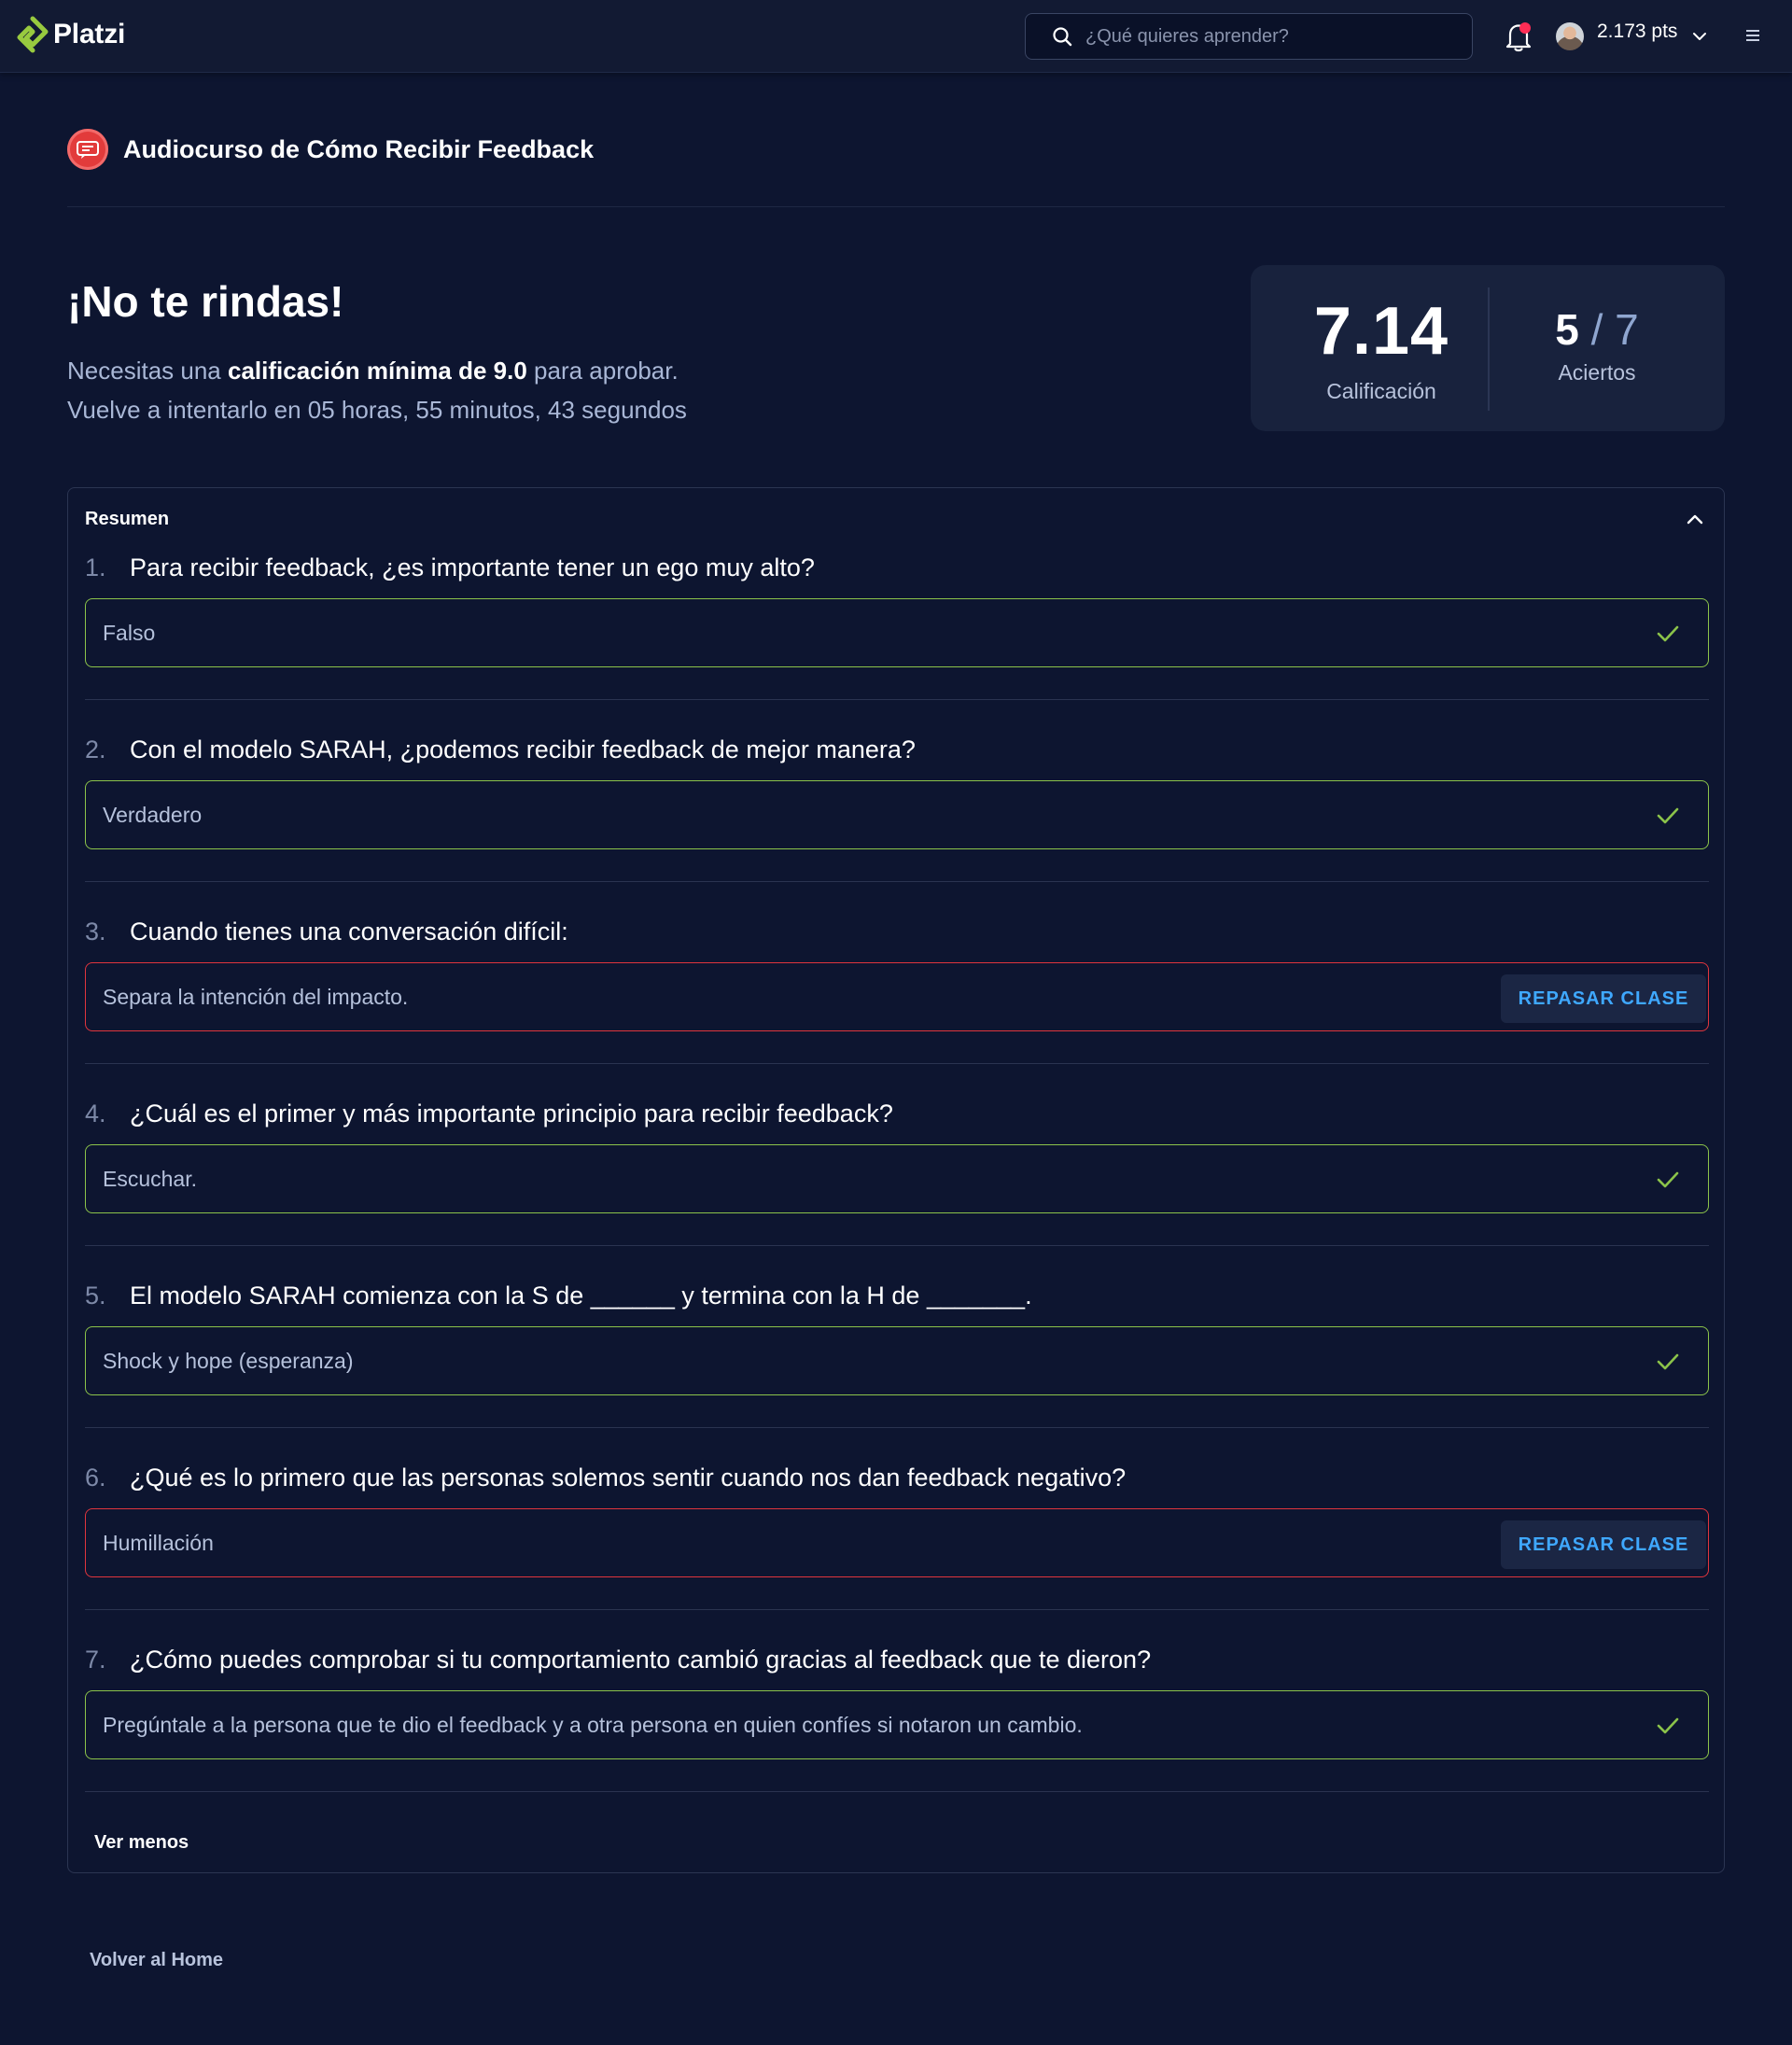  What do you see at coordinates (896, 36) in the screenshot?
I see `top-navigation-bar: Platzi 2.173 pts` at bounding box center [896, 36].